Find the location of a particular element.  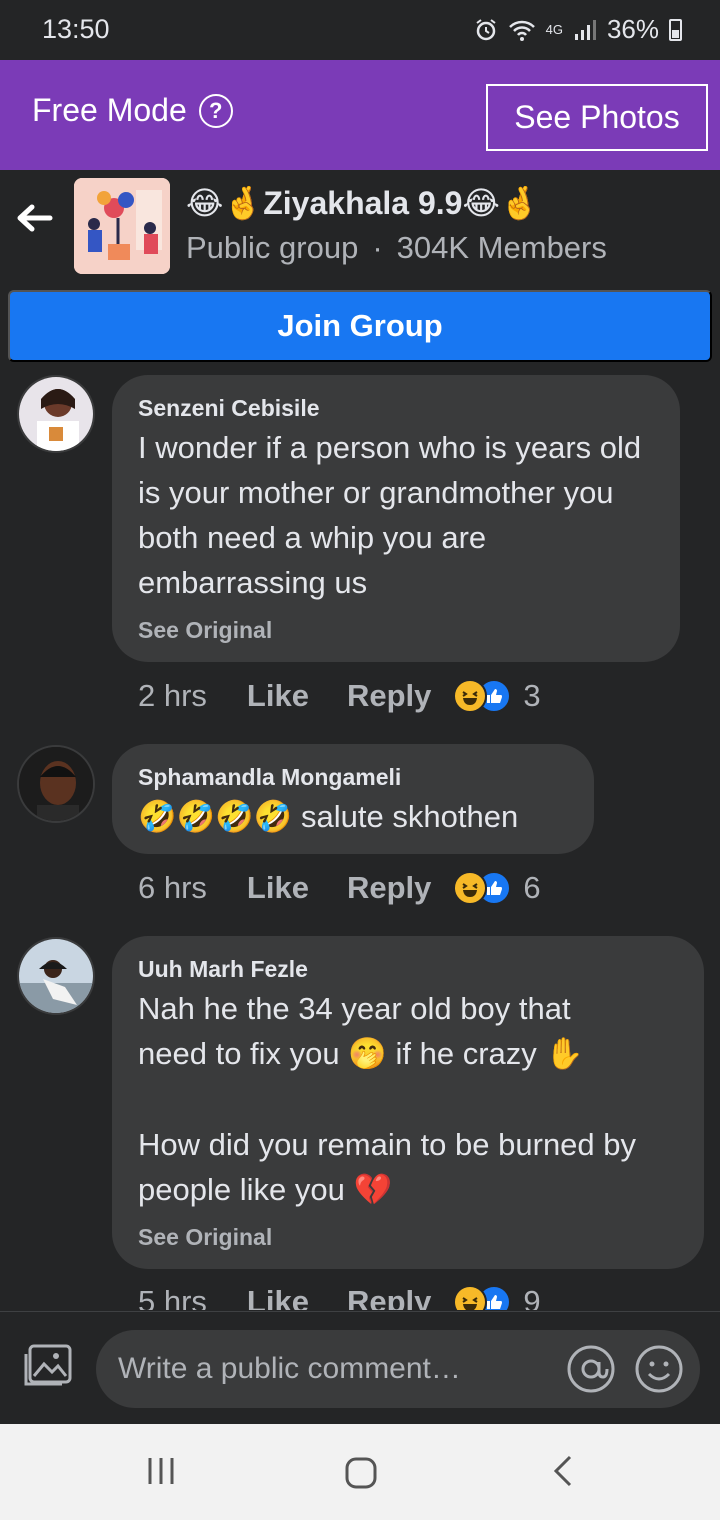

comment-line: people like you 💔 is located at coordinates (418, 1190).